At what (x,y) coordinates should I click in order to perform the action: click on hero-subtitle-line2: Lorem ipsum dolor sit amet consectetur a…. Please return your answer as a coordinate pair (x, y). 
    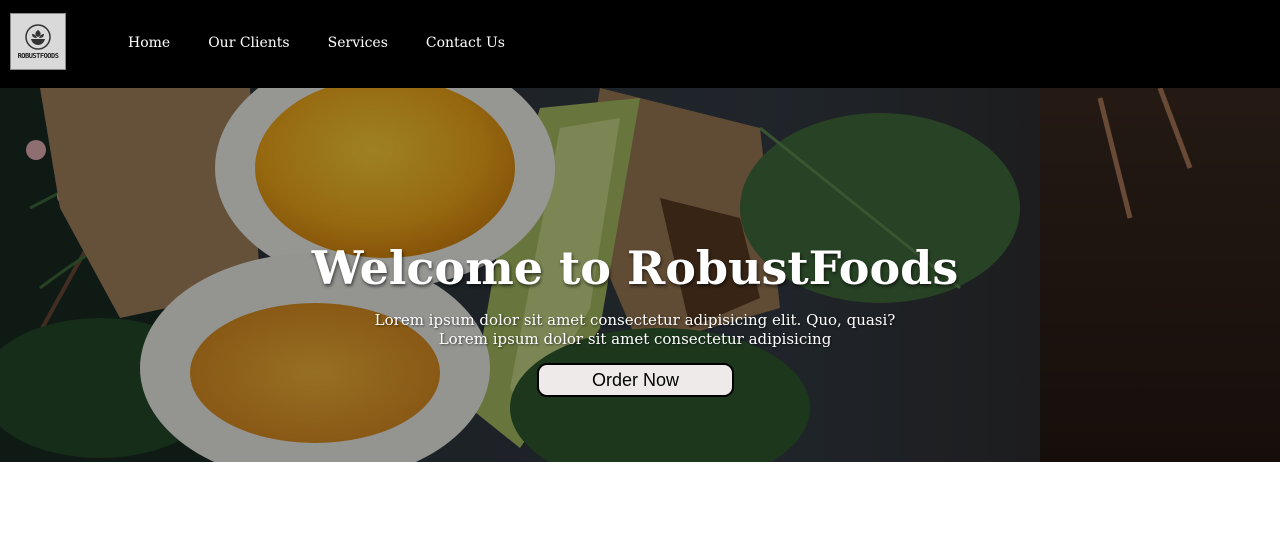
    Looking at the image, I should click on (635, 339).